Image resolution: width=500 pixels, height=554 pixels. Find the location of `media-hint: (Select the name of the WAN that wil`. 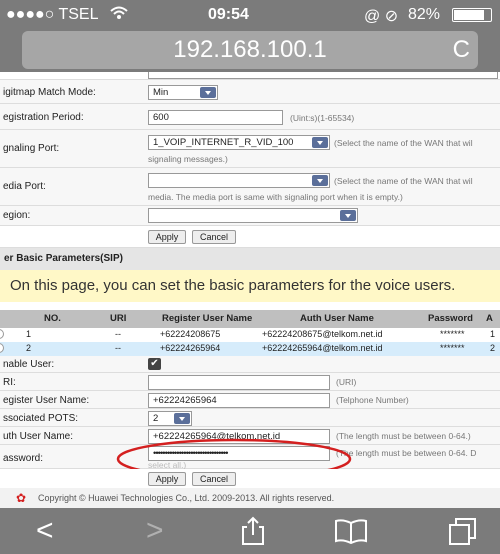

media-hint: (Select the name of the WAN that wil is located at coordinates (403, 181).